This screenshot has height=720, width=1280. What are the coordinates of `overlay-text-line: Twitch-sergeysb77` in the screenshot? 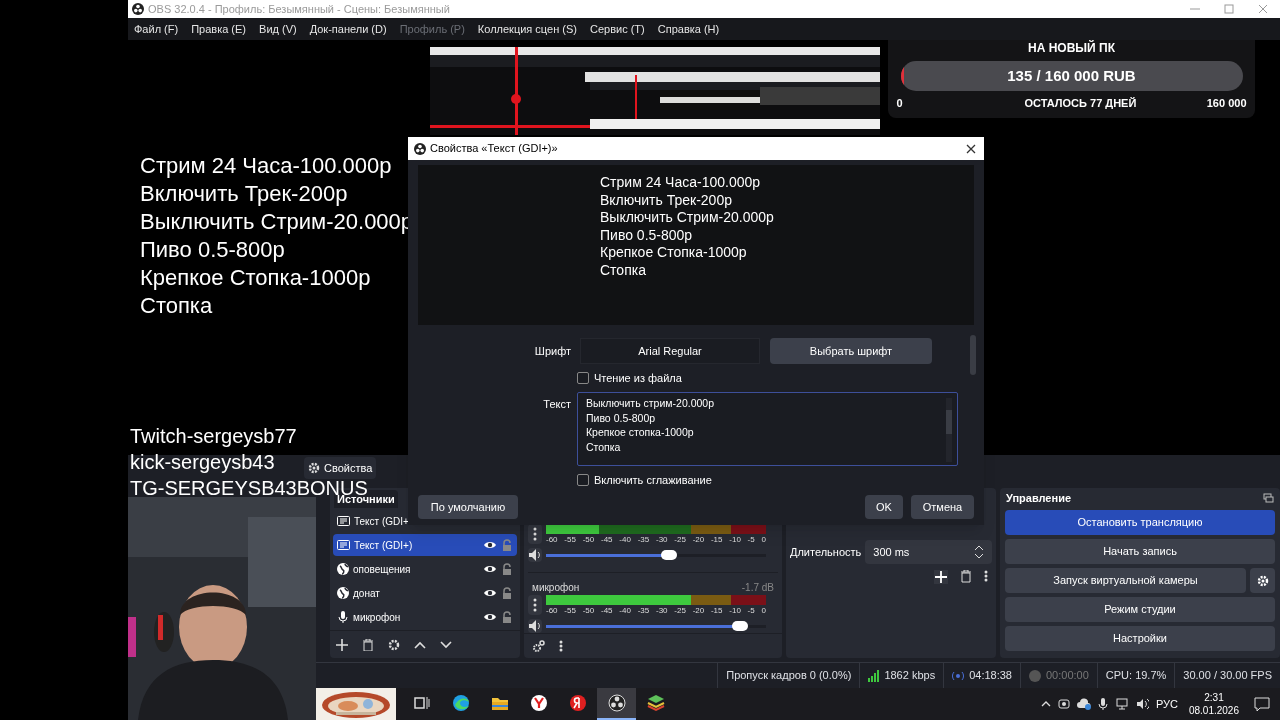 It's located at (213, 436).